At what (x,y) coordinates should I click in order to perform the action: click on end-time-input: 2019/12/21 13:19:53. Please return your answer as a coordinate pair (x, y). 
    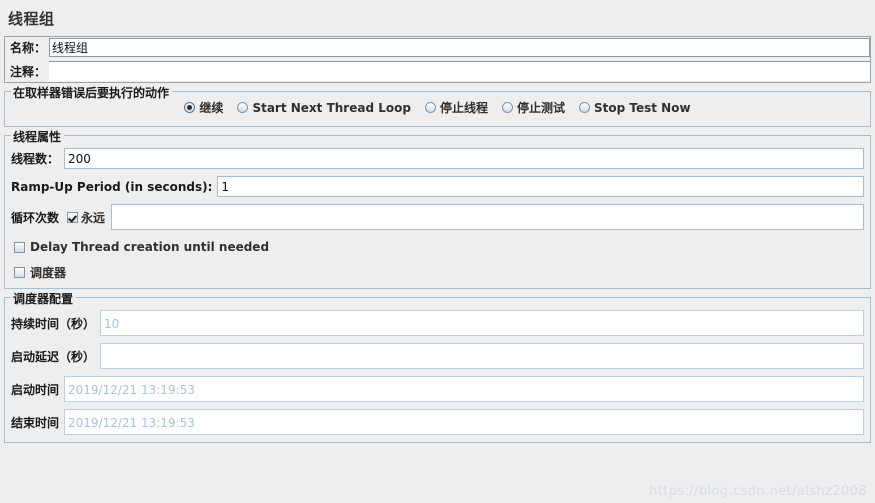
    Looking at the image, I should click on (464, 422).